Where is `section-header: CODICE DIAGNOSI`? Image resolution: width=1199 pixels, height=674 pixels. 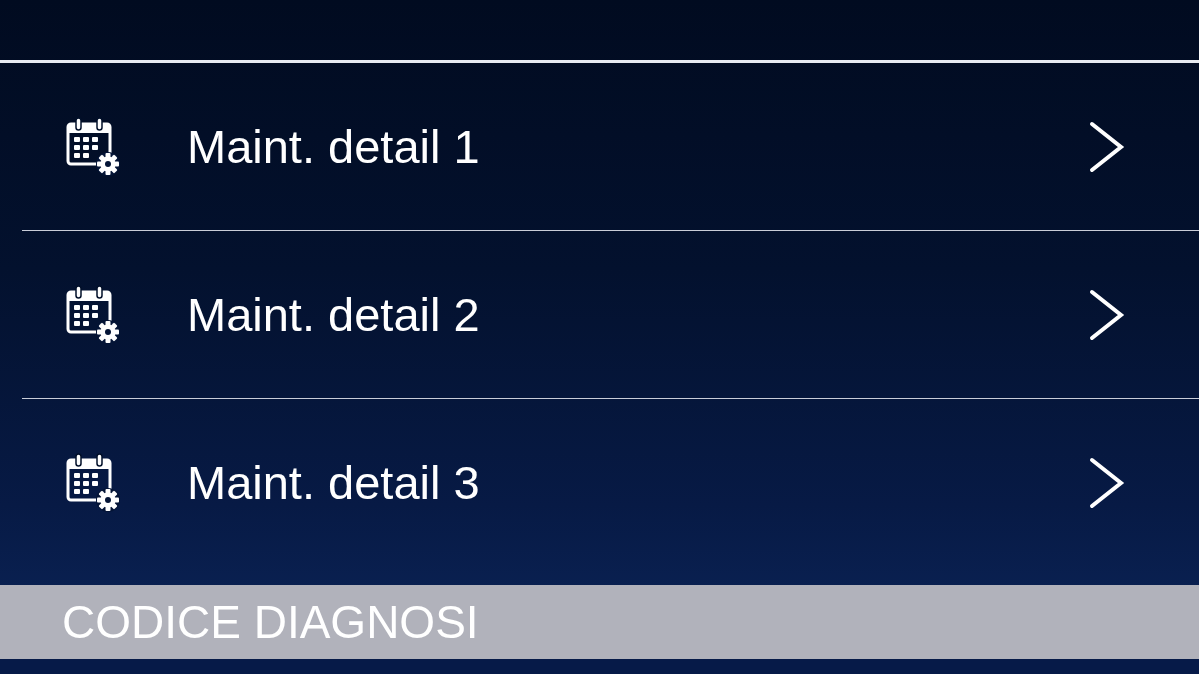
section-header: CODICE DIAGNOSI is located at coordinates (599, 622).